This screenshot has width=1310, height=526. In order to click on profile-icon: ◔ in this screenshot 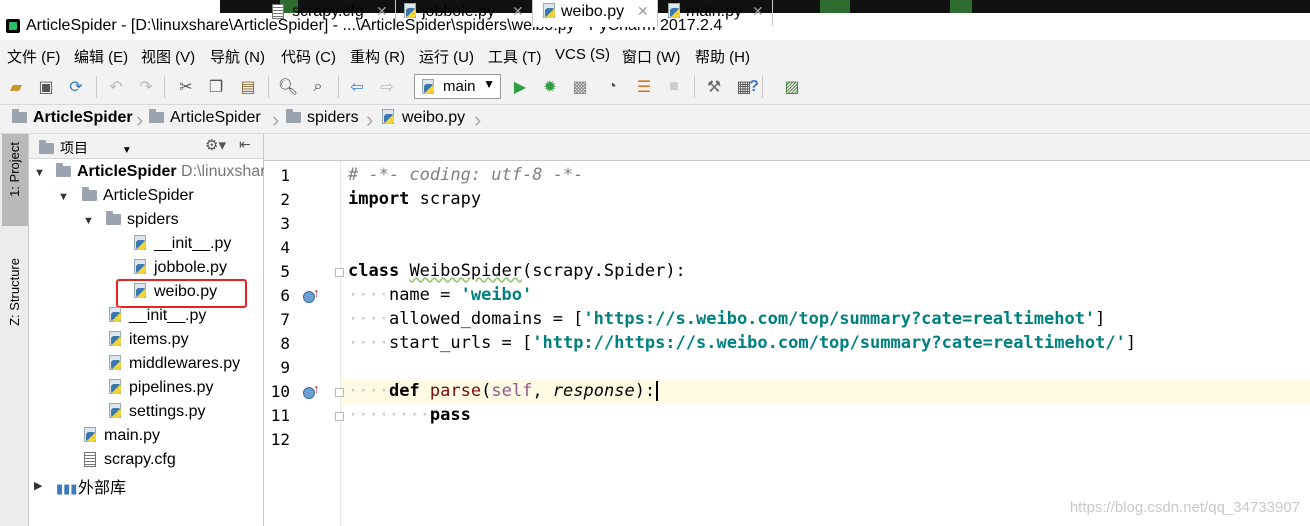, I will do `click(612, 87)`.